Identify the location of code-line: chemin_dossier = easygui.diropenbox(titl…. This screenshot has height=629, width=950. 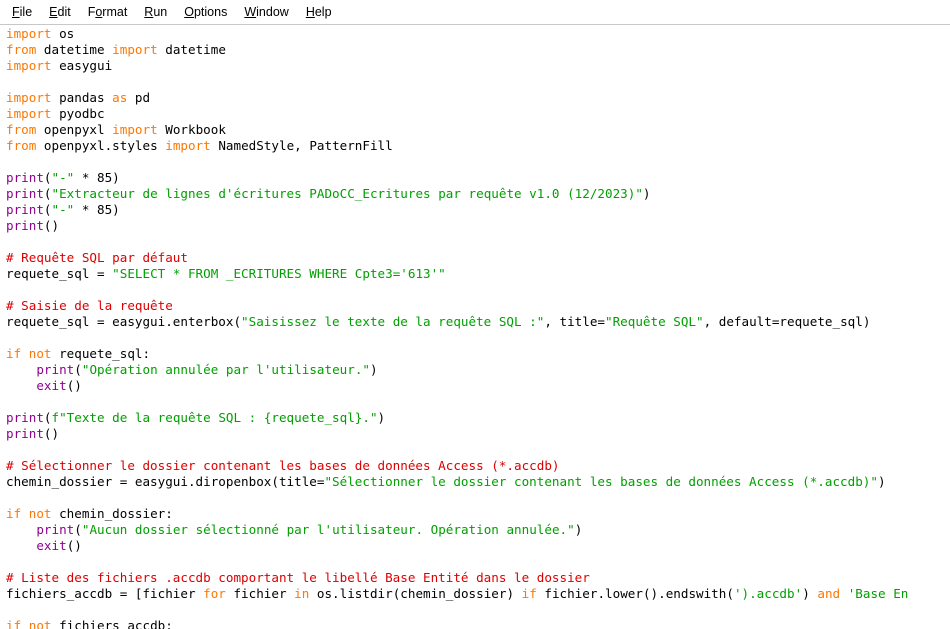
(457, 482).